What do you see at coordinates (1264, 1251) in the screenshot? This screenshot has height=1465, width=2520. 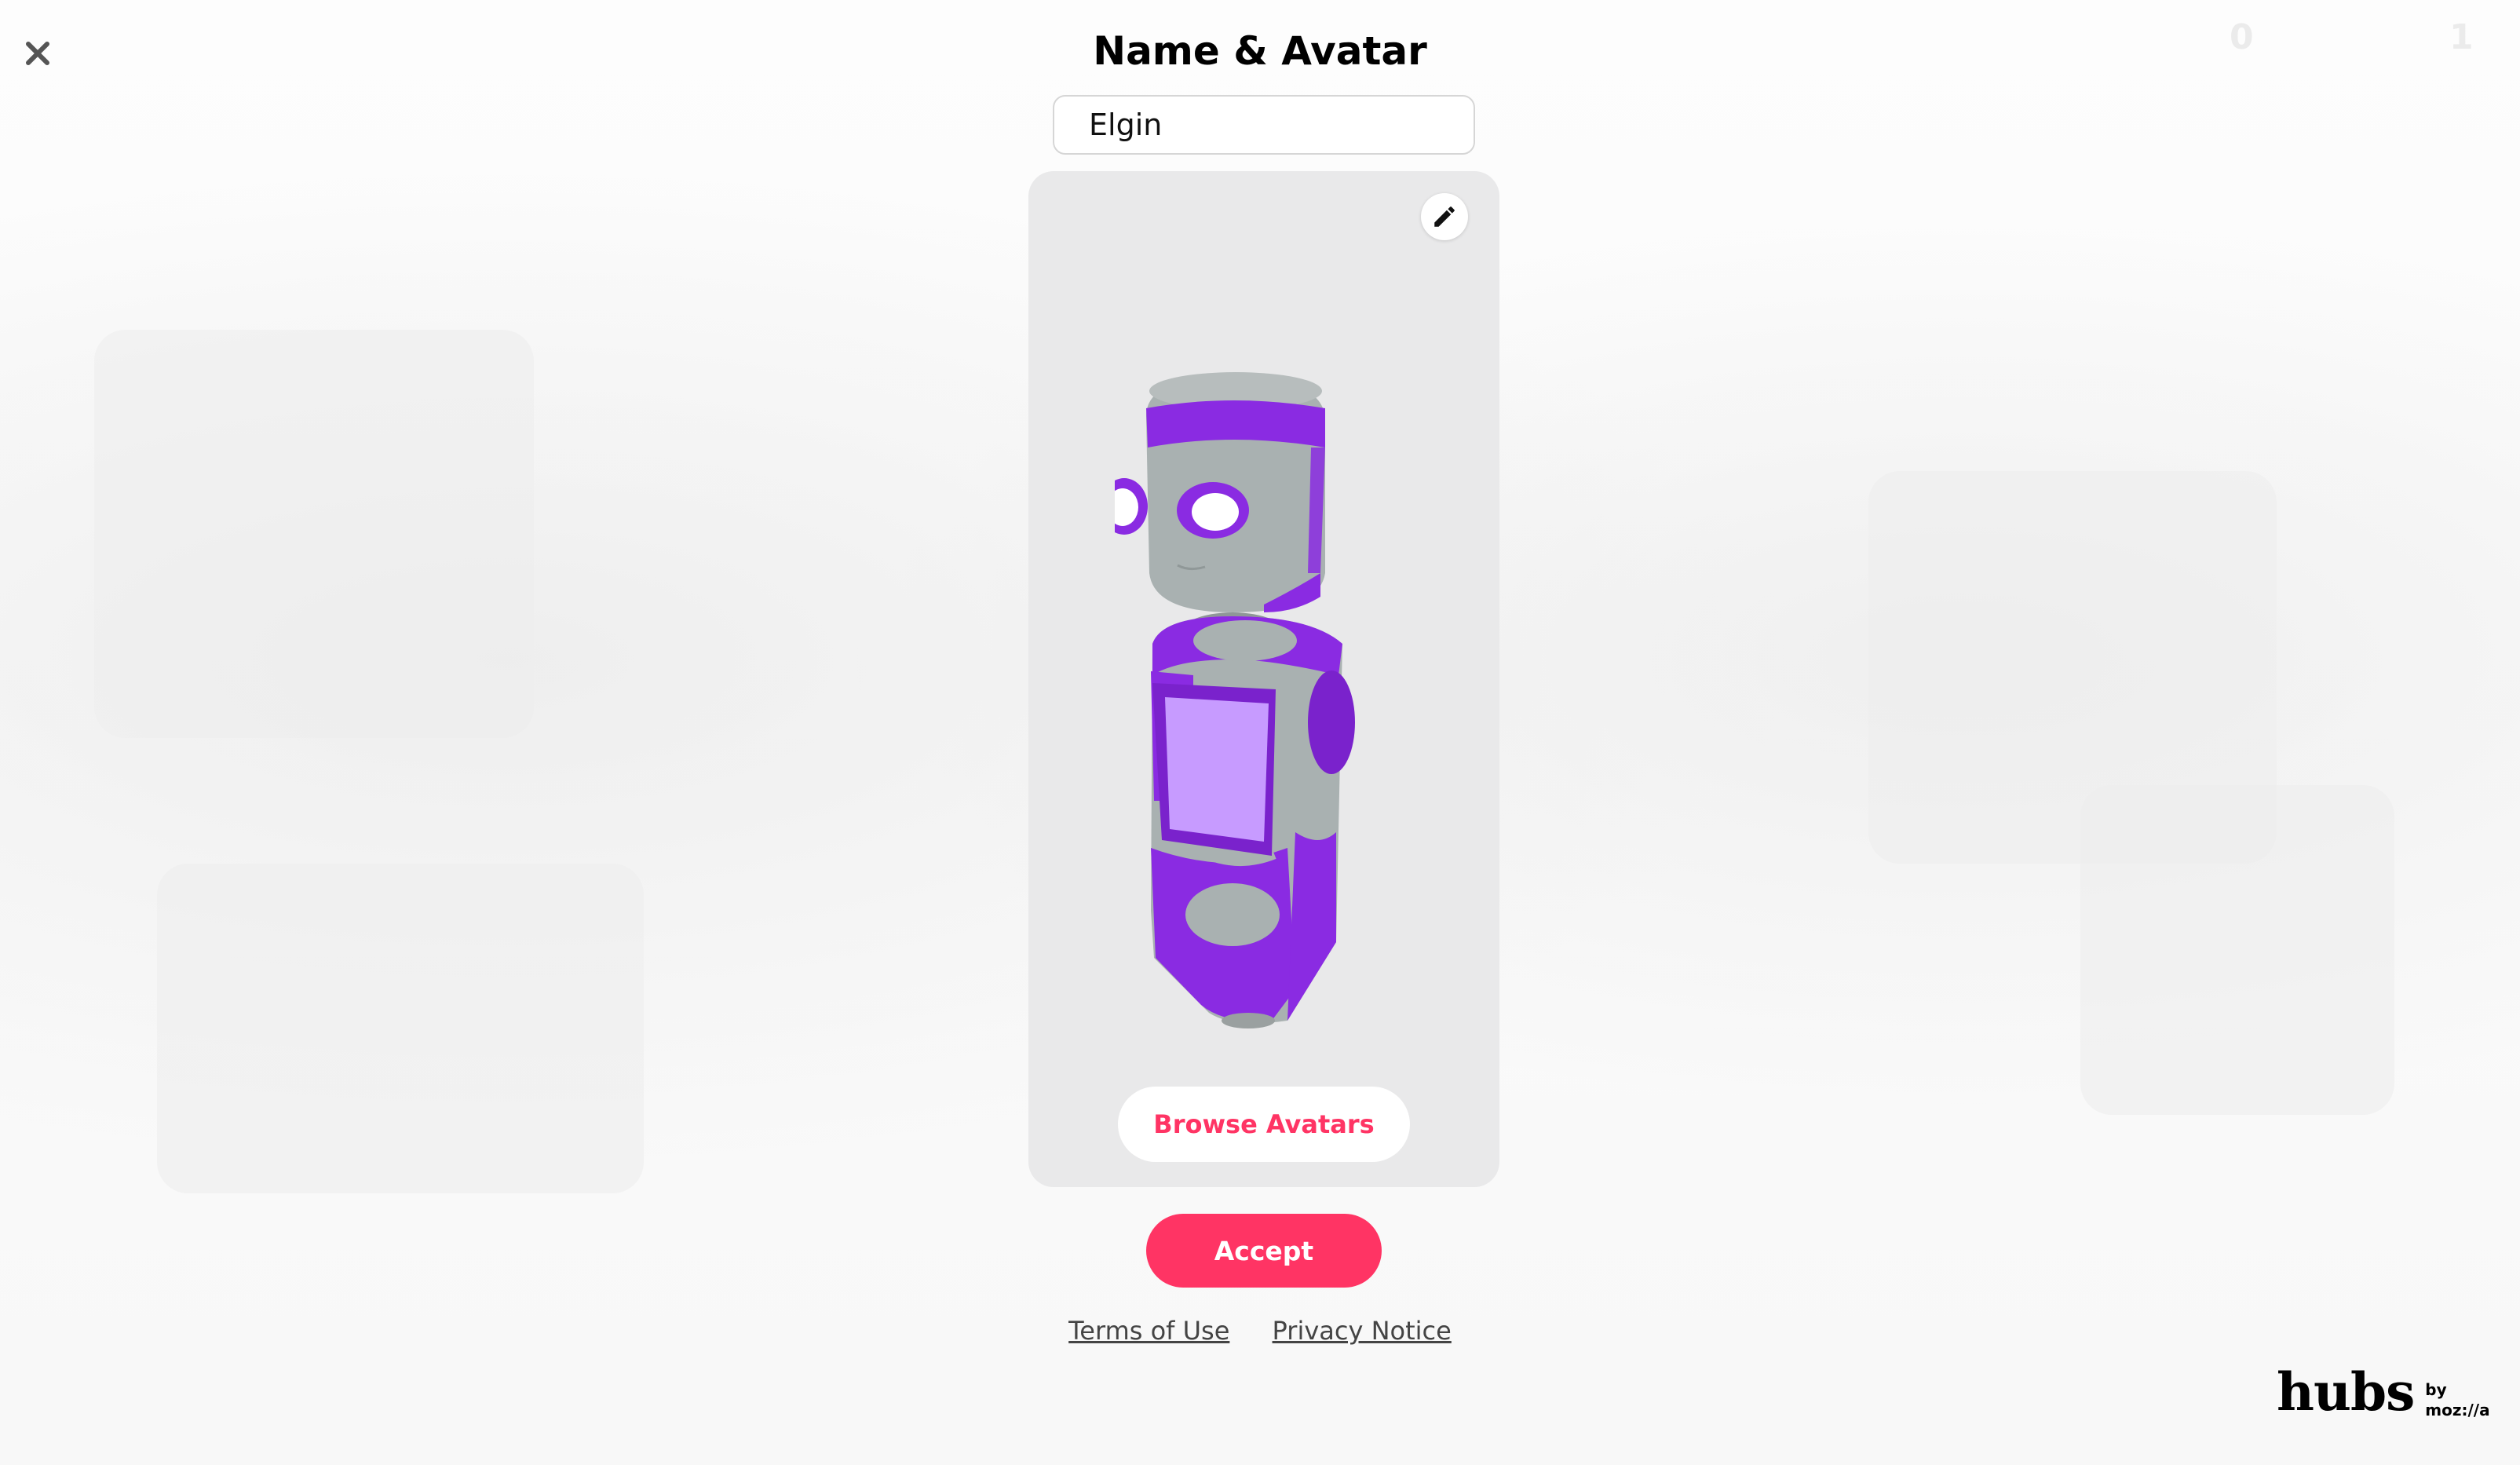 I see `accept-button: Accept` at bounding box center [1264, 1251].